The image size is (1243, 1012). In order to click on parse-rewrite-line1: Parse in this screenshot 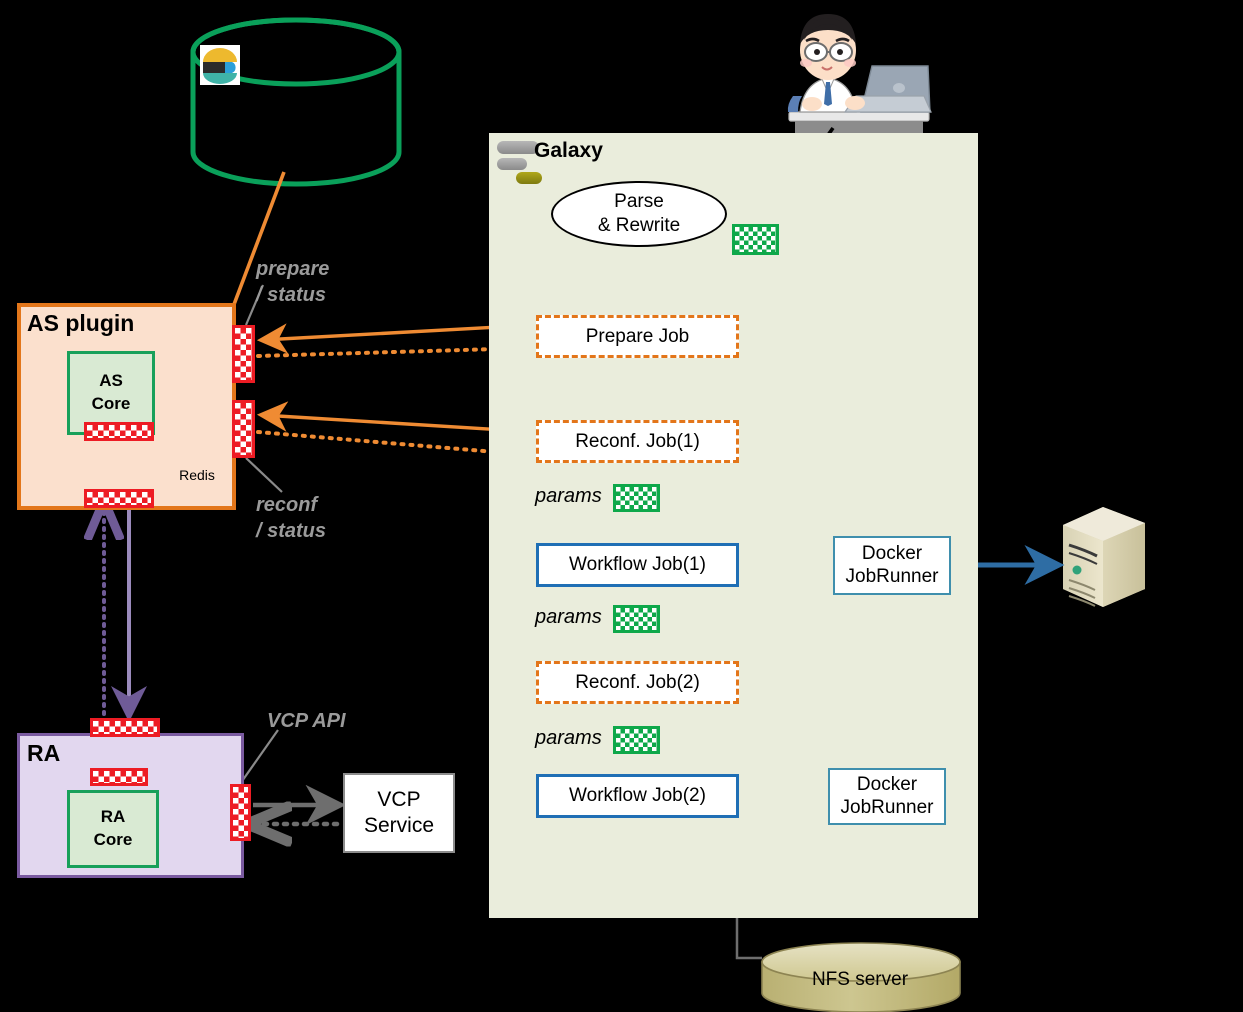, I will do `click(639, 202)`.